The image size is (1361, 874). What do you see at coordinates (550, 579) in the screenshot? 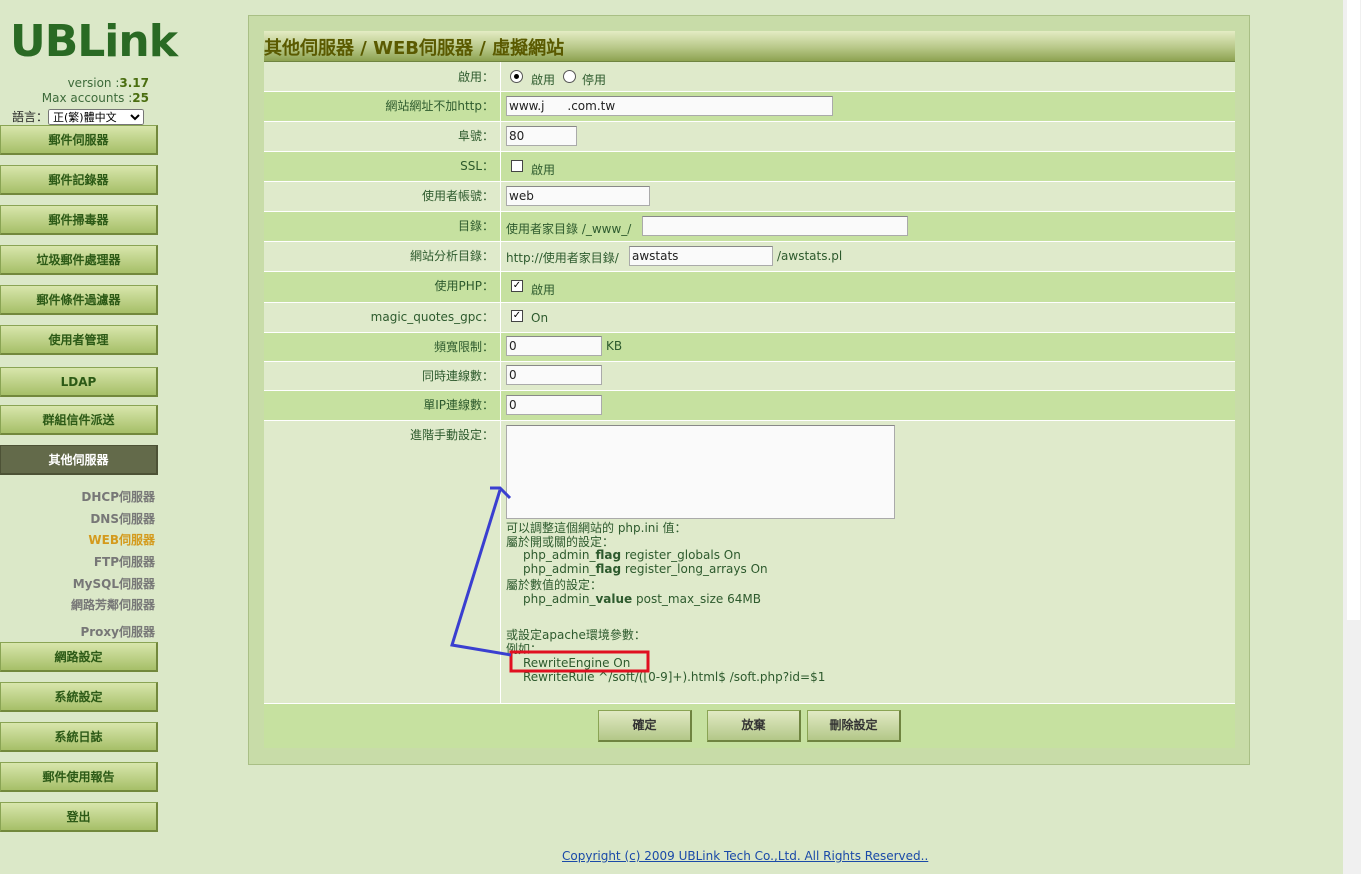
I see `annotation-overlay` at bounding box center [550, 579].